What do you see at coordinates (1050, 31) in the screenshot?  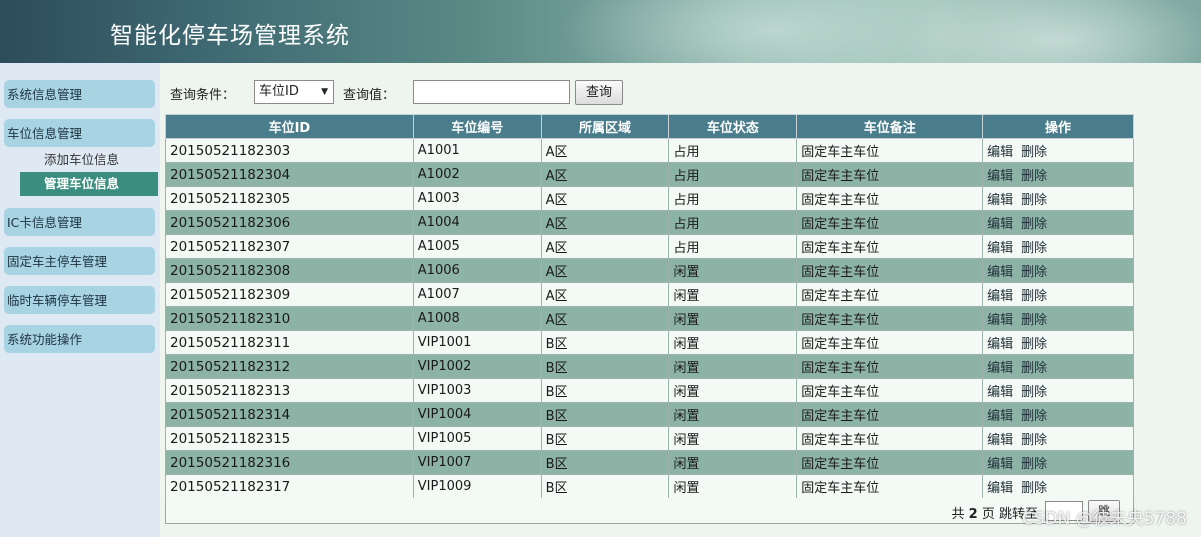 I see `header-decoration` at bounding box center [1050, 31].